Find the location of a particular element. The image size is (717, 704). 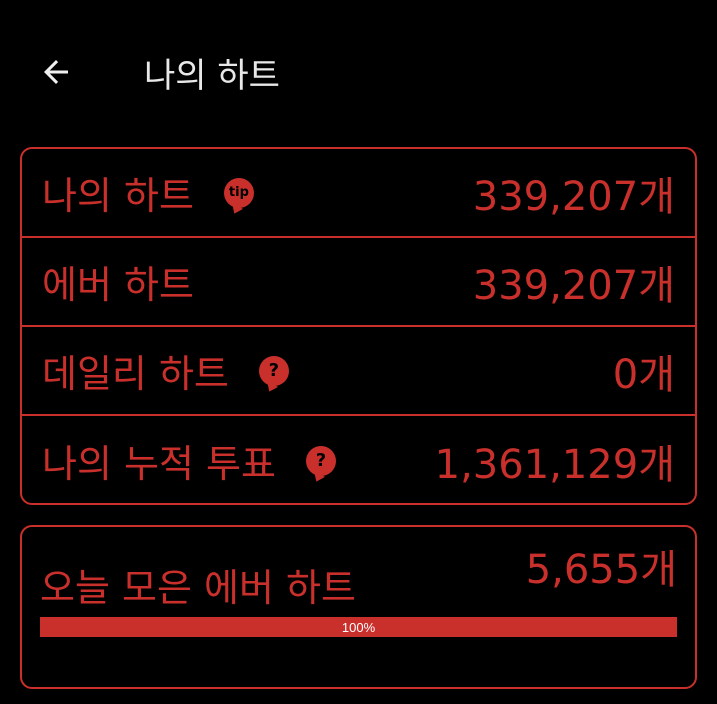

app-bar: 나의 하트 is located at coordinates (358, 72).